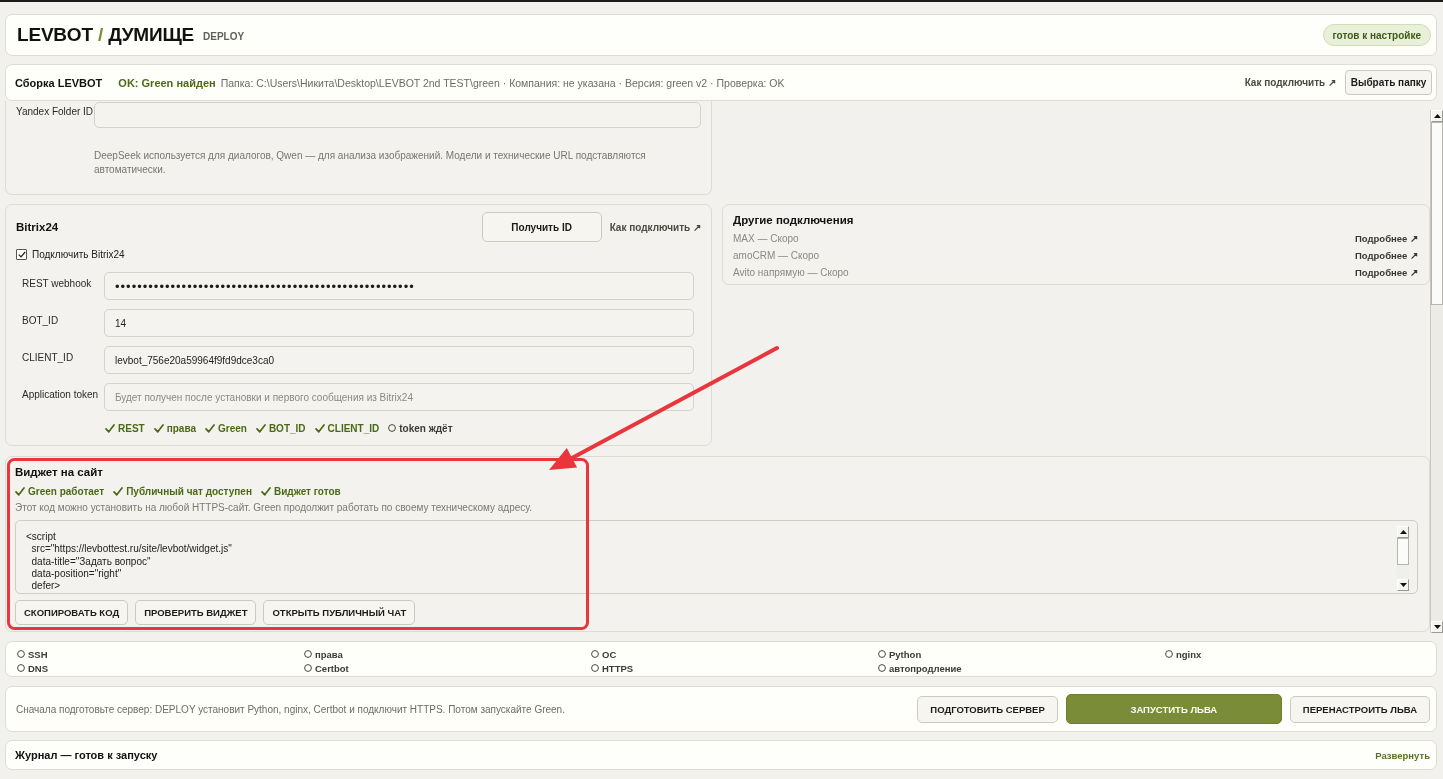 This screenshot has height=779, width=1443. What do you see at coordinates (59, 82) in the screenshot?
I see `build-title: Сборка LEVBOT` at bounding box center [59, 82].